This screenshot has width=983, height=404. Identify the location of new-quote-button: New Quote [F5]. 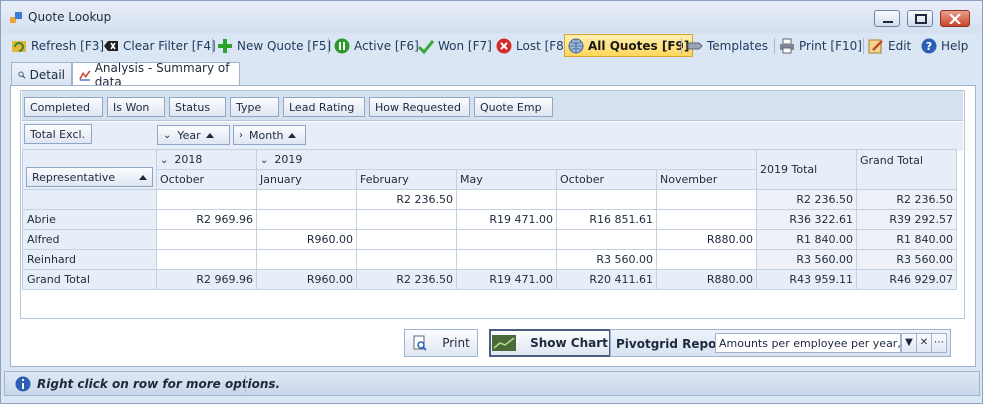
(274, 45).